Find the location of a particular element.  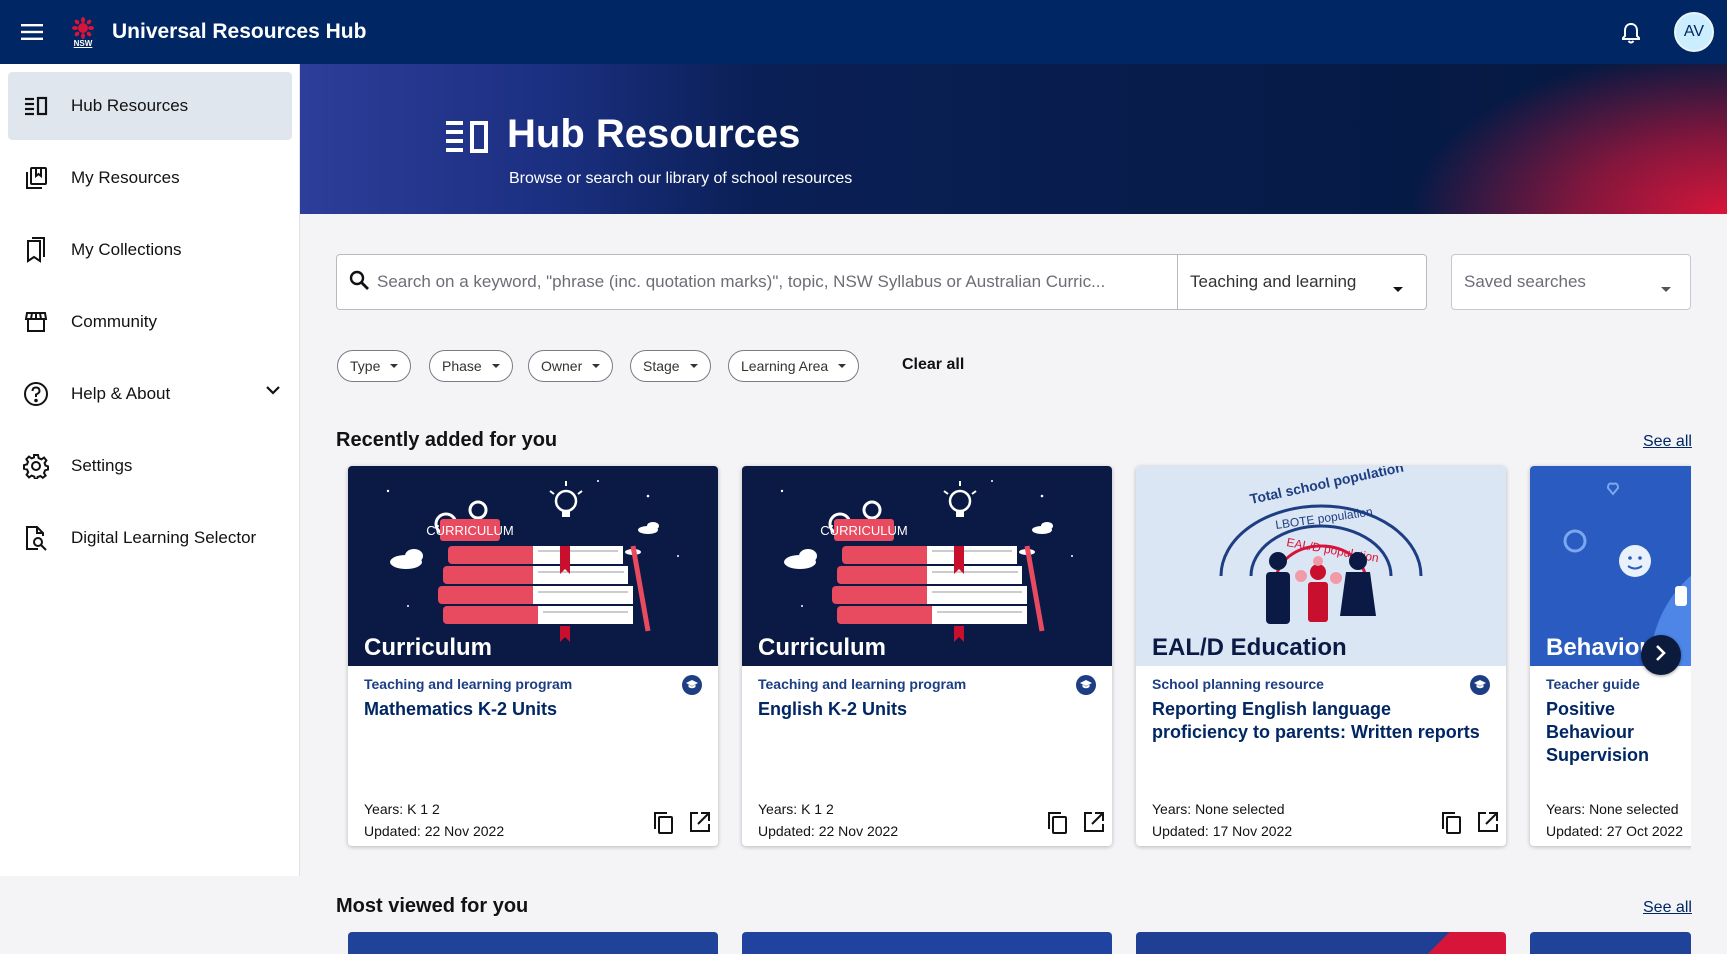

sidebar-item-hub-resources: Hub Resources is located at coordinates (150, 106).